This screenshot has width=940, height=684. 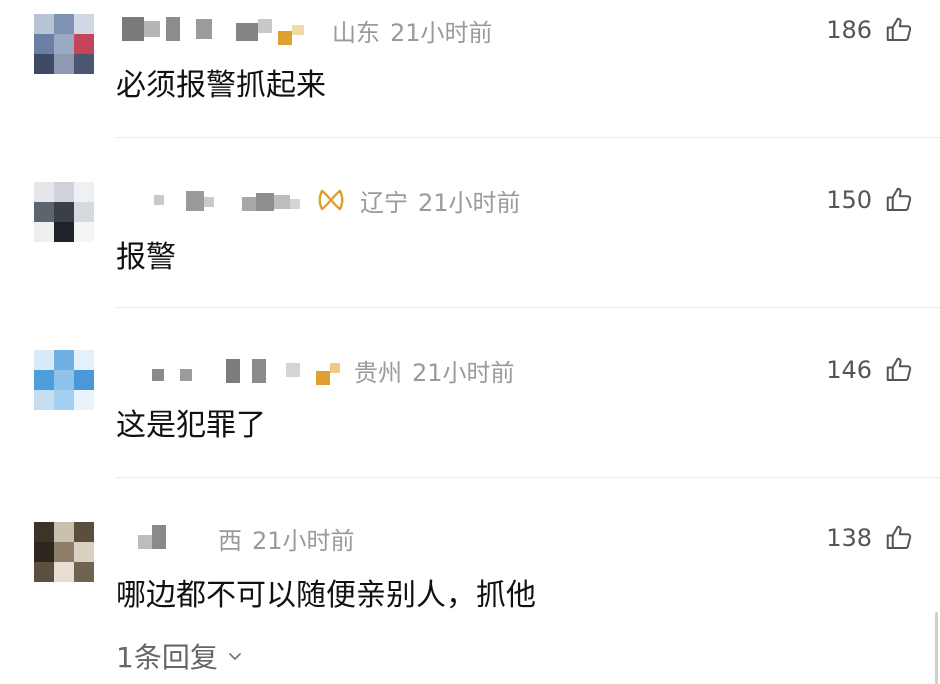 I want to click on like-count: 186, so click(x=849, y=30).